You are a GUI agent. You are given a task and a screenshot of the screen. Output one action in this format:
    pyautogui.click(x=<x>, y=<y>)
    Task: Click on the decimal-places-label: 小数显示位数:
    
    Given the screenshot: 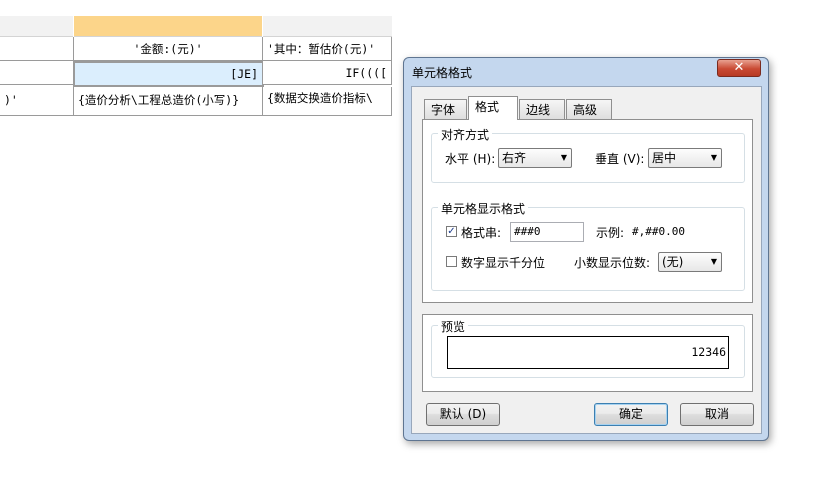 What is the action you would take?
    pyautogui.click(x=612, y=263)
    